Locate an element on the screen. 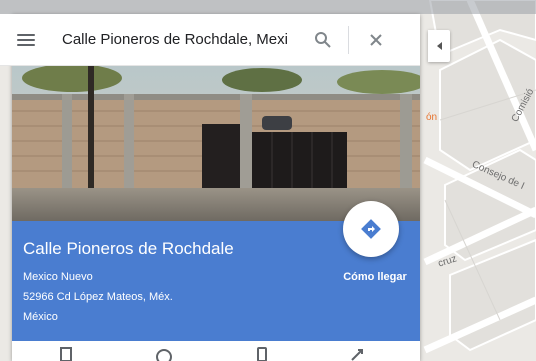  search-divider is located at coordinates (348, 39).